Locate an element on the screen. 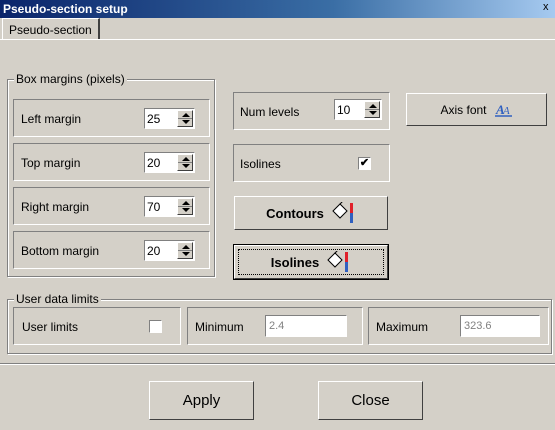  left-margin-label: Left margin is located at coordinates (51, 119).